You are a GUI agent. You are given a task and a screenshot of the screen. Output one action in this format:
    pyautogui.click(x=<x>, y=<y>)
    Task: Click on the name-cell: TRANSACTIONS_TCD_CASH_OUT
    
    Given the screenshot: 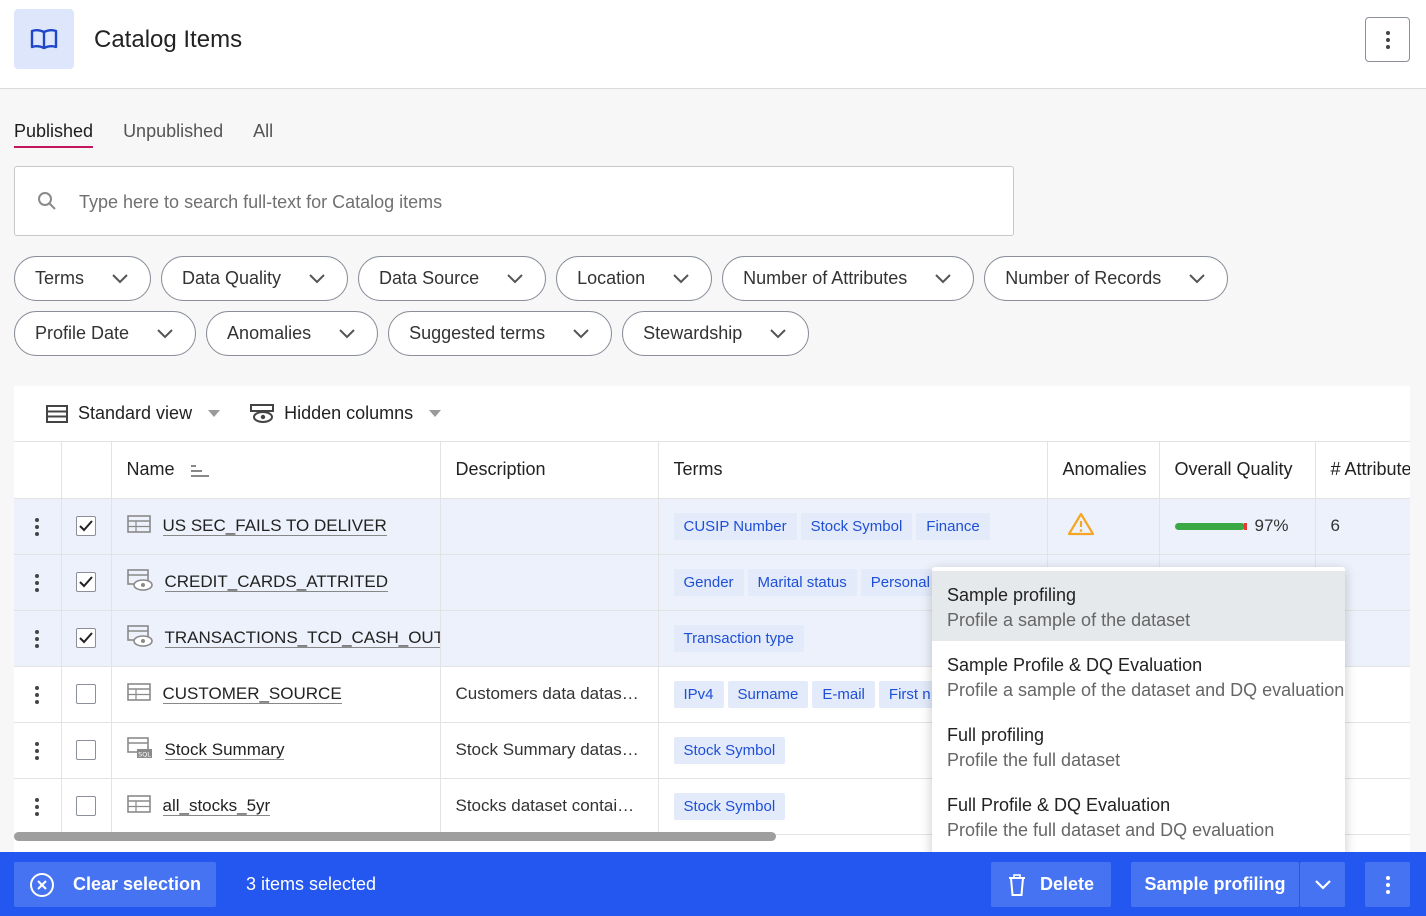 What is the action you would take?
    pyautogui.click(x=276, y=638)
    